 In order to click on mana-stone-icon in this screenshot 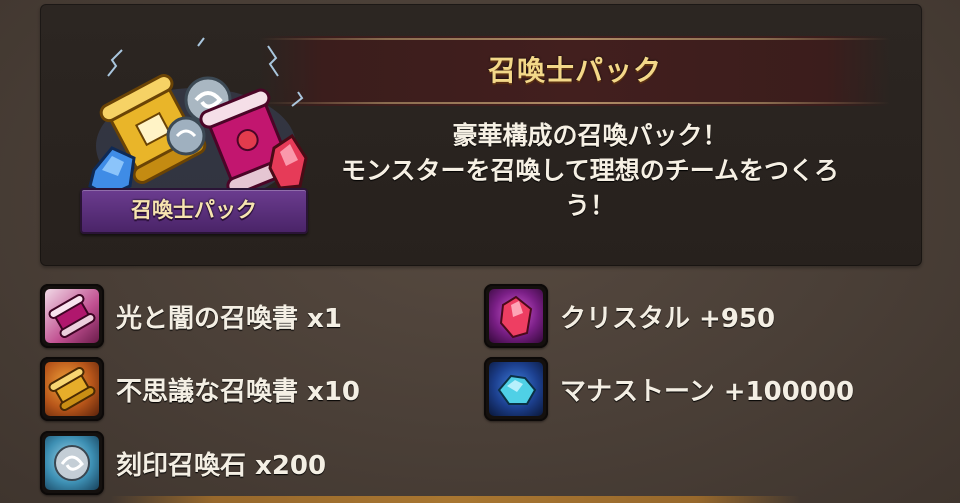, I will do `click(516, 389)`.